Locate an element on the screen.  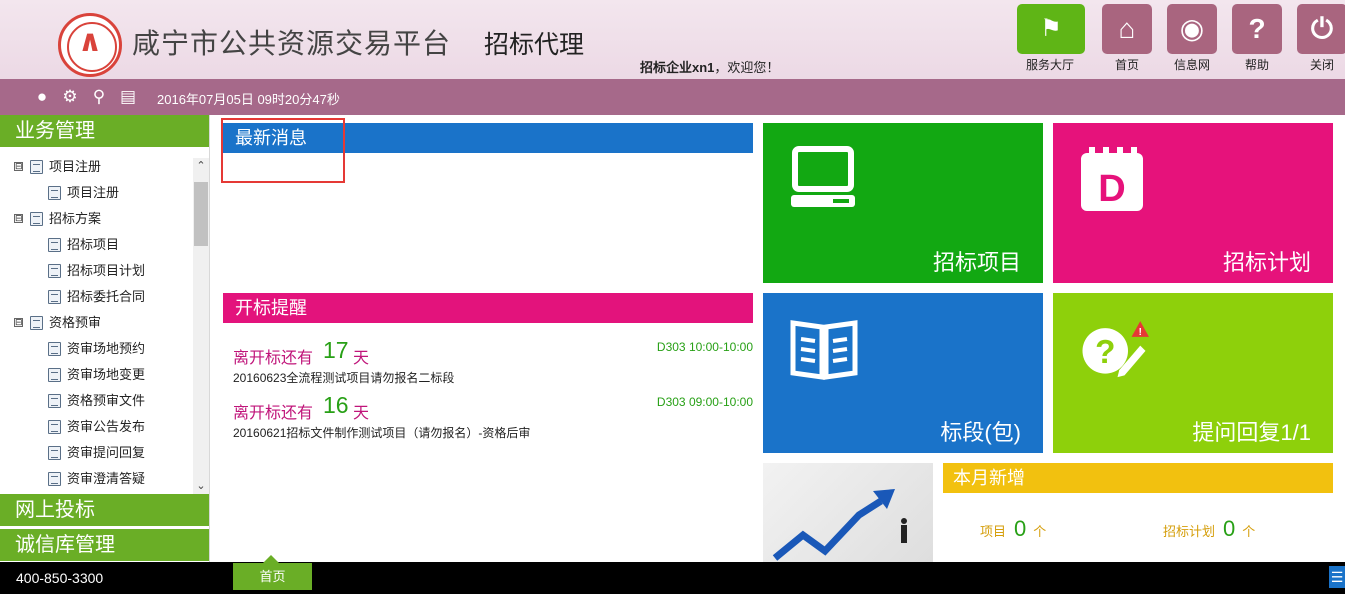
tree-leaf: 招标项目 is located at coordinates (96, 245).